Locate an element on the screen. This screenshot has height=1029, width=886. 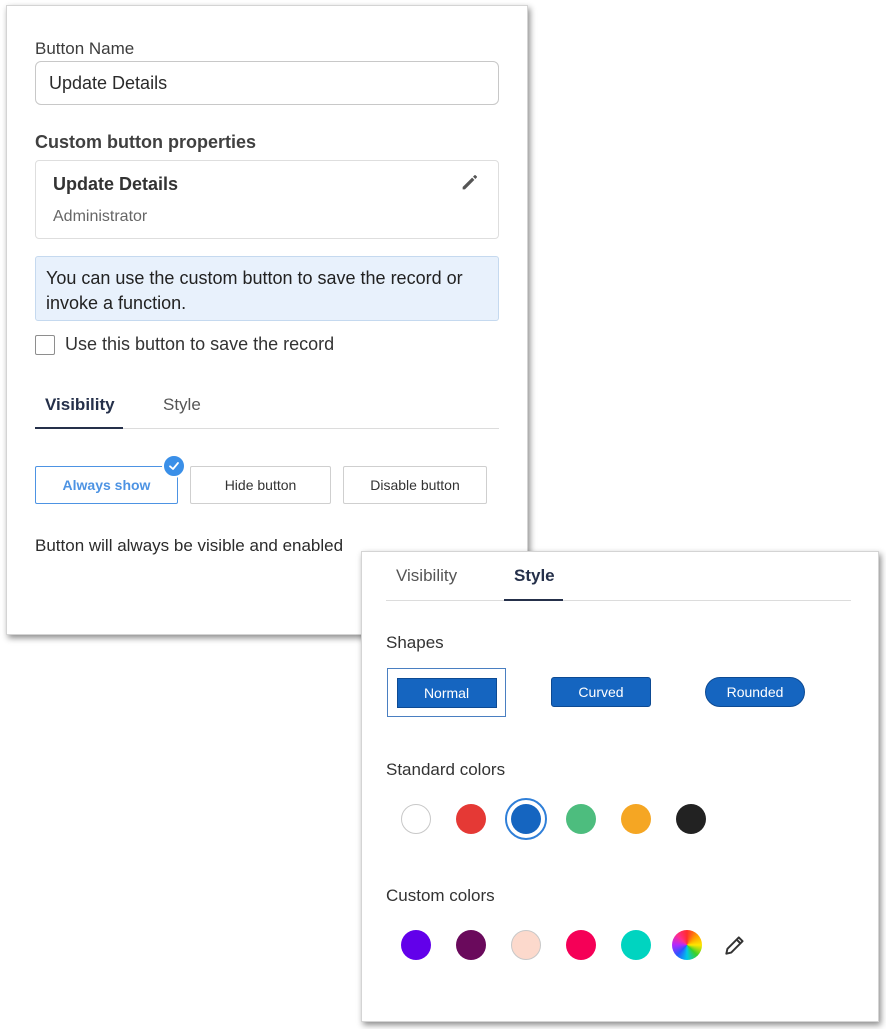
panel1-tab-bar: Visibility Style is located at coordinates (267, 410).